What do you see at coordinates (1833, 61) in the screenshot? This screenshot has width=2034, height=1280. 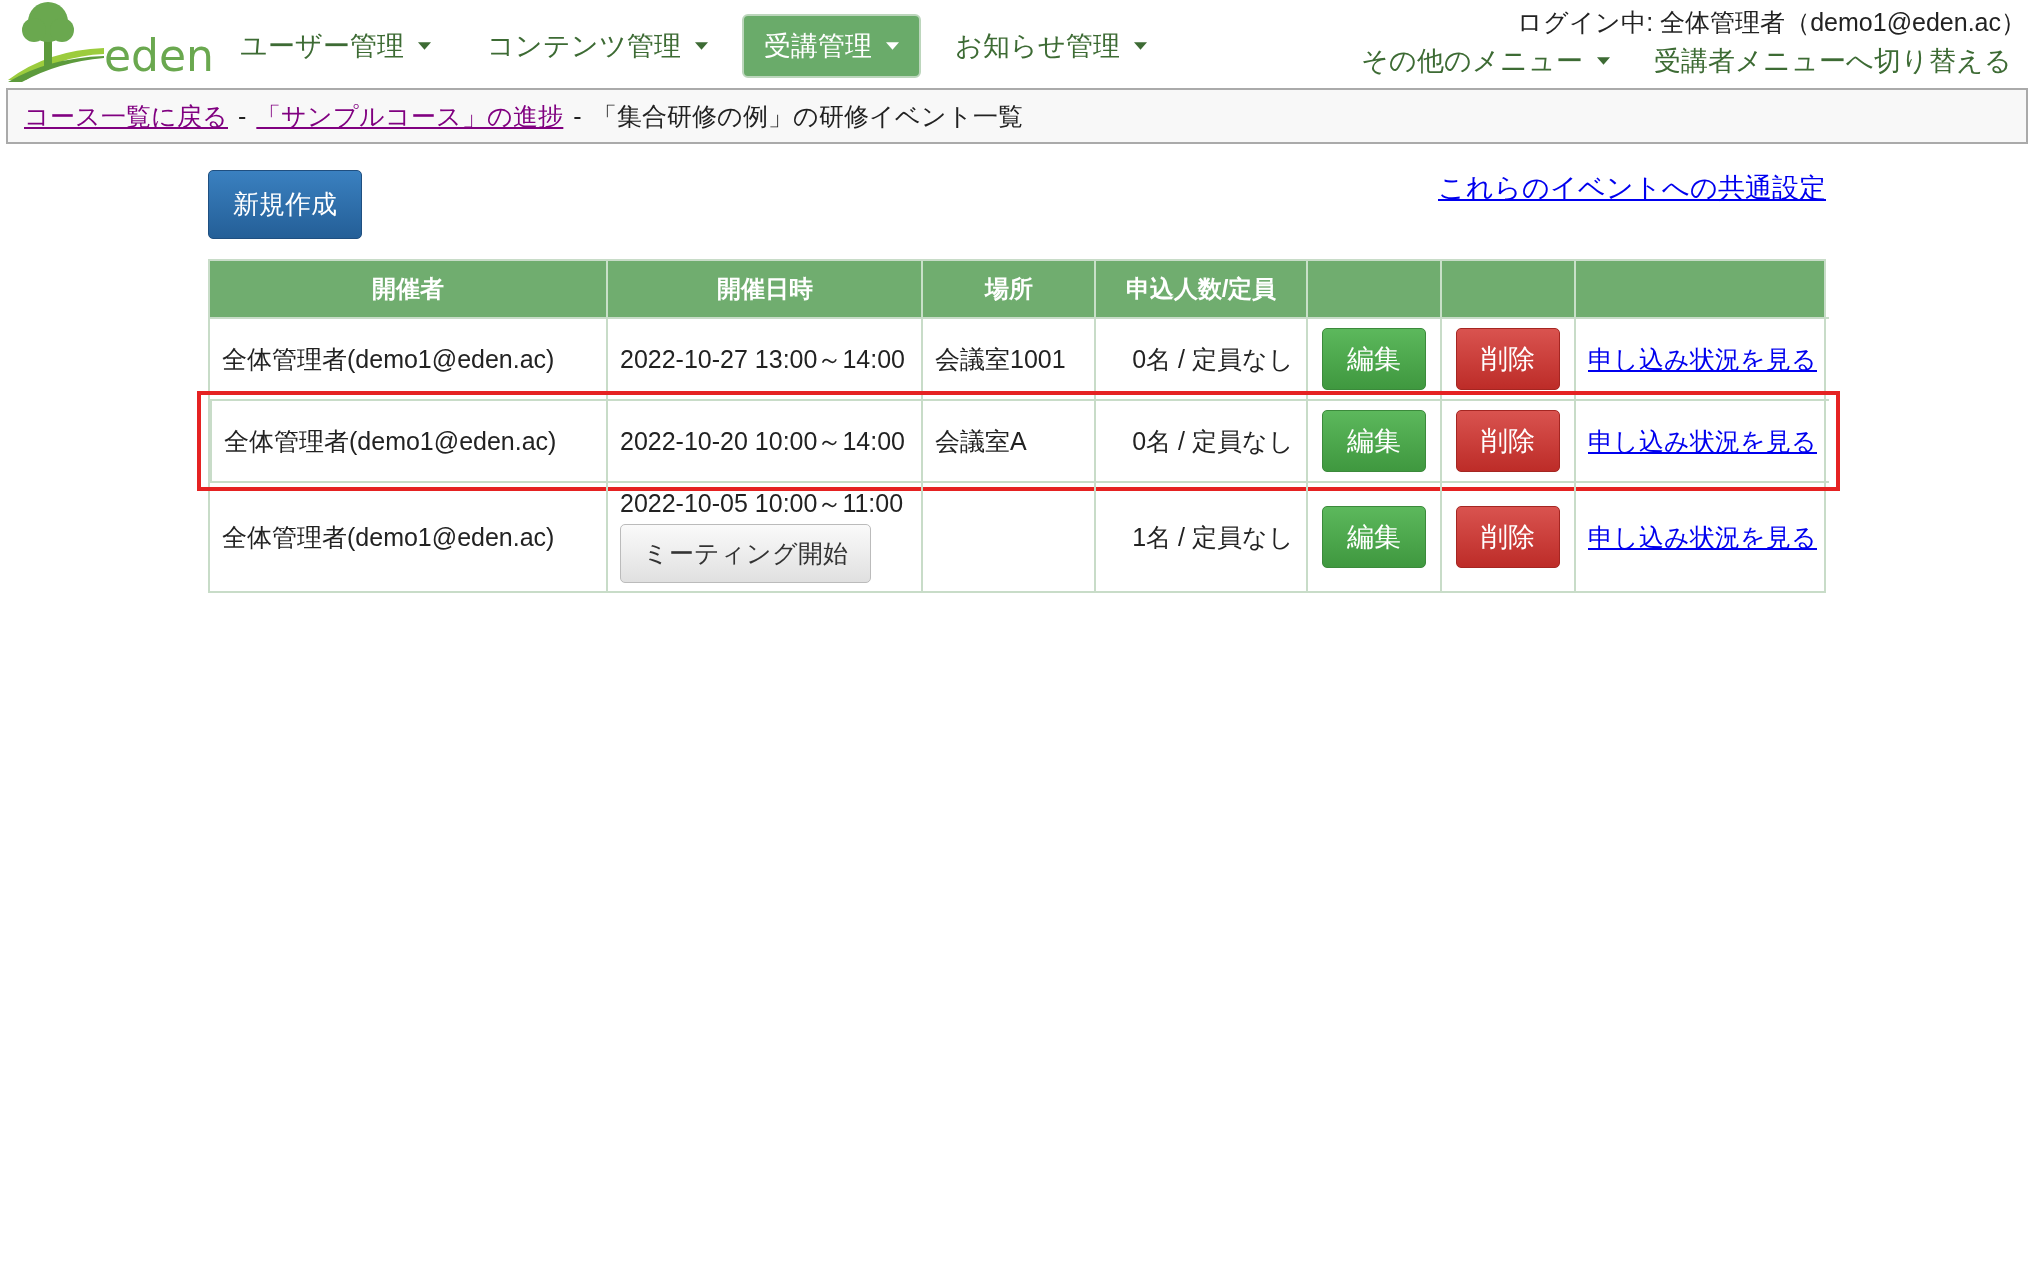 I see `menu-link: 受講者メニューへ切り替える` at bounding box center [1833, 61].